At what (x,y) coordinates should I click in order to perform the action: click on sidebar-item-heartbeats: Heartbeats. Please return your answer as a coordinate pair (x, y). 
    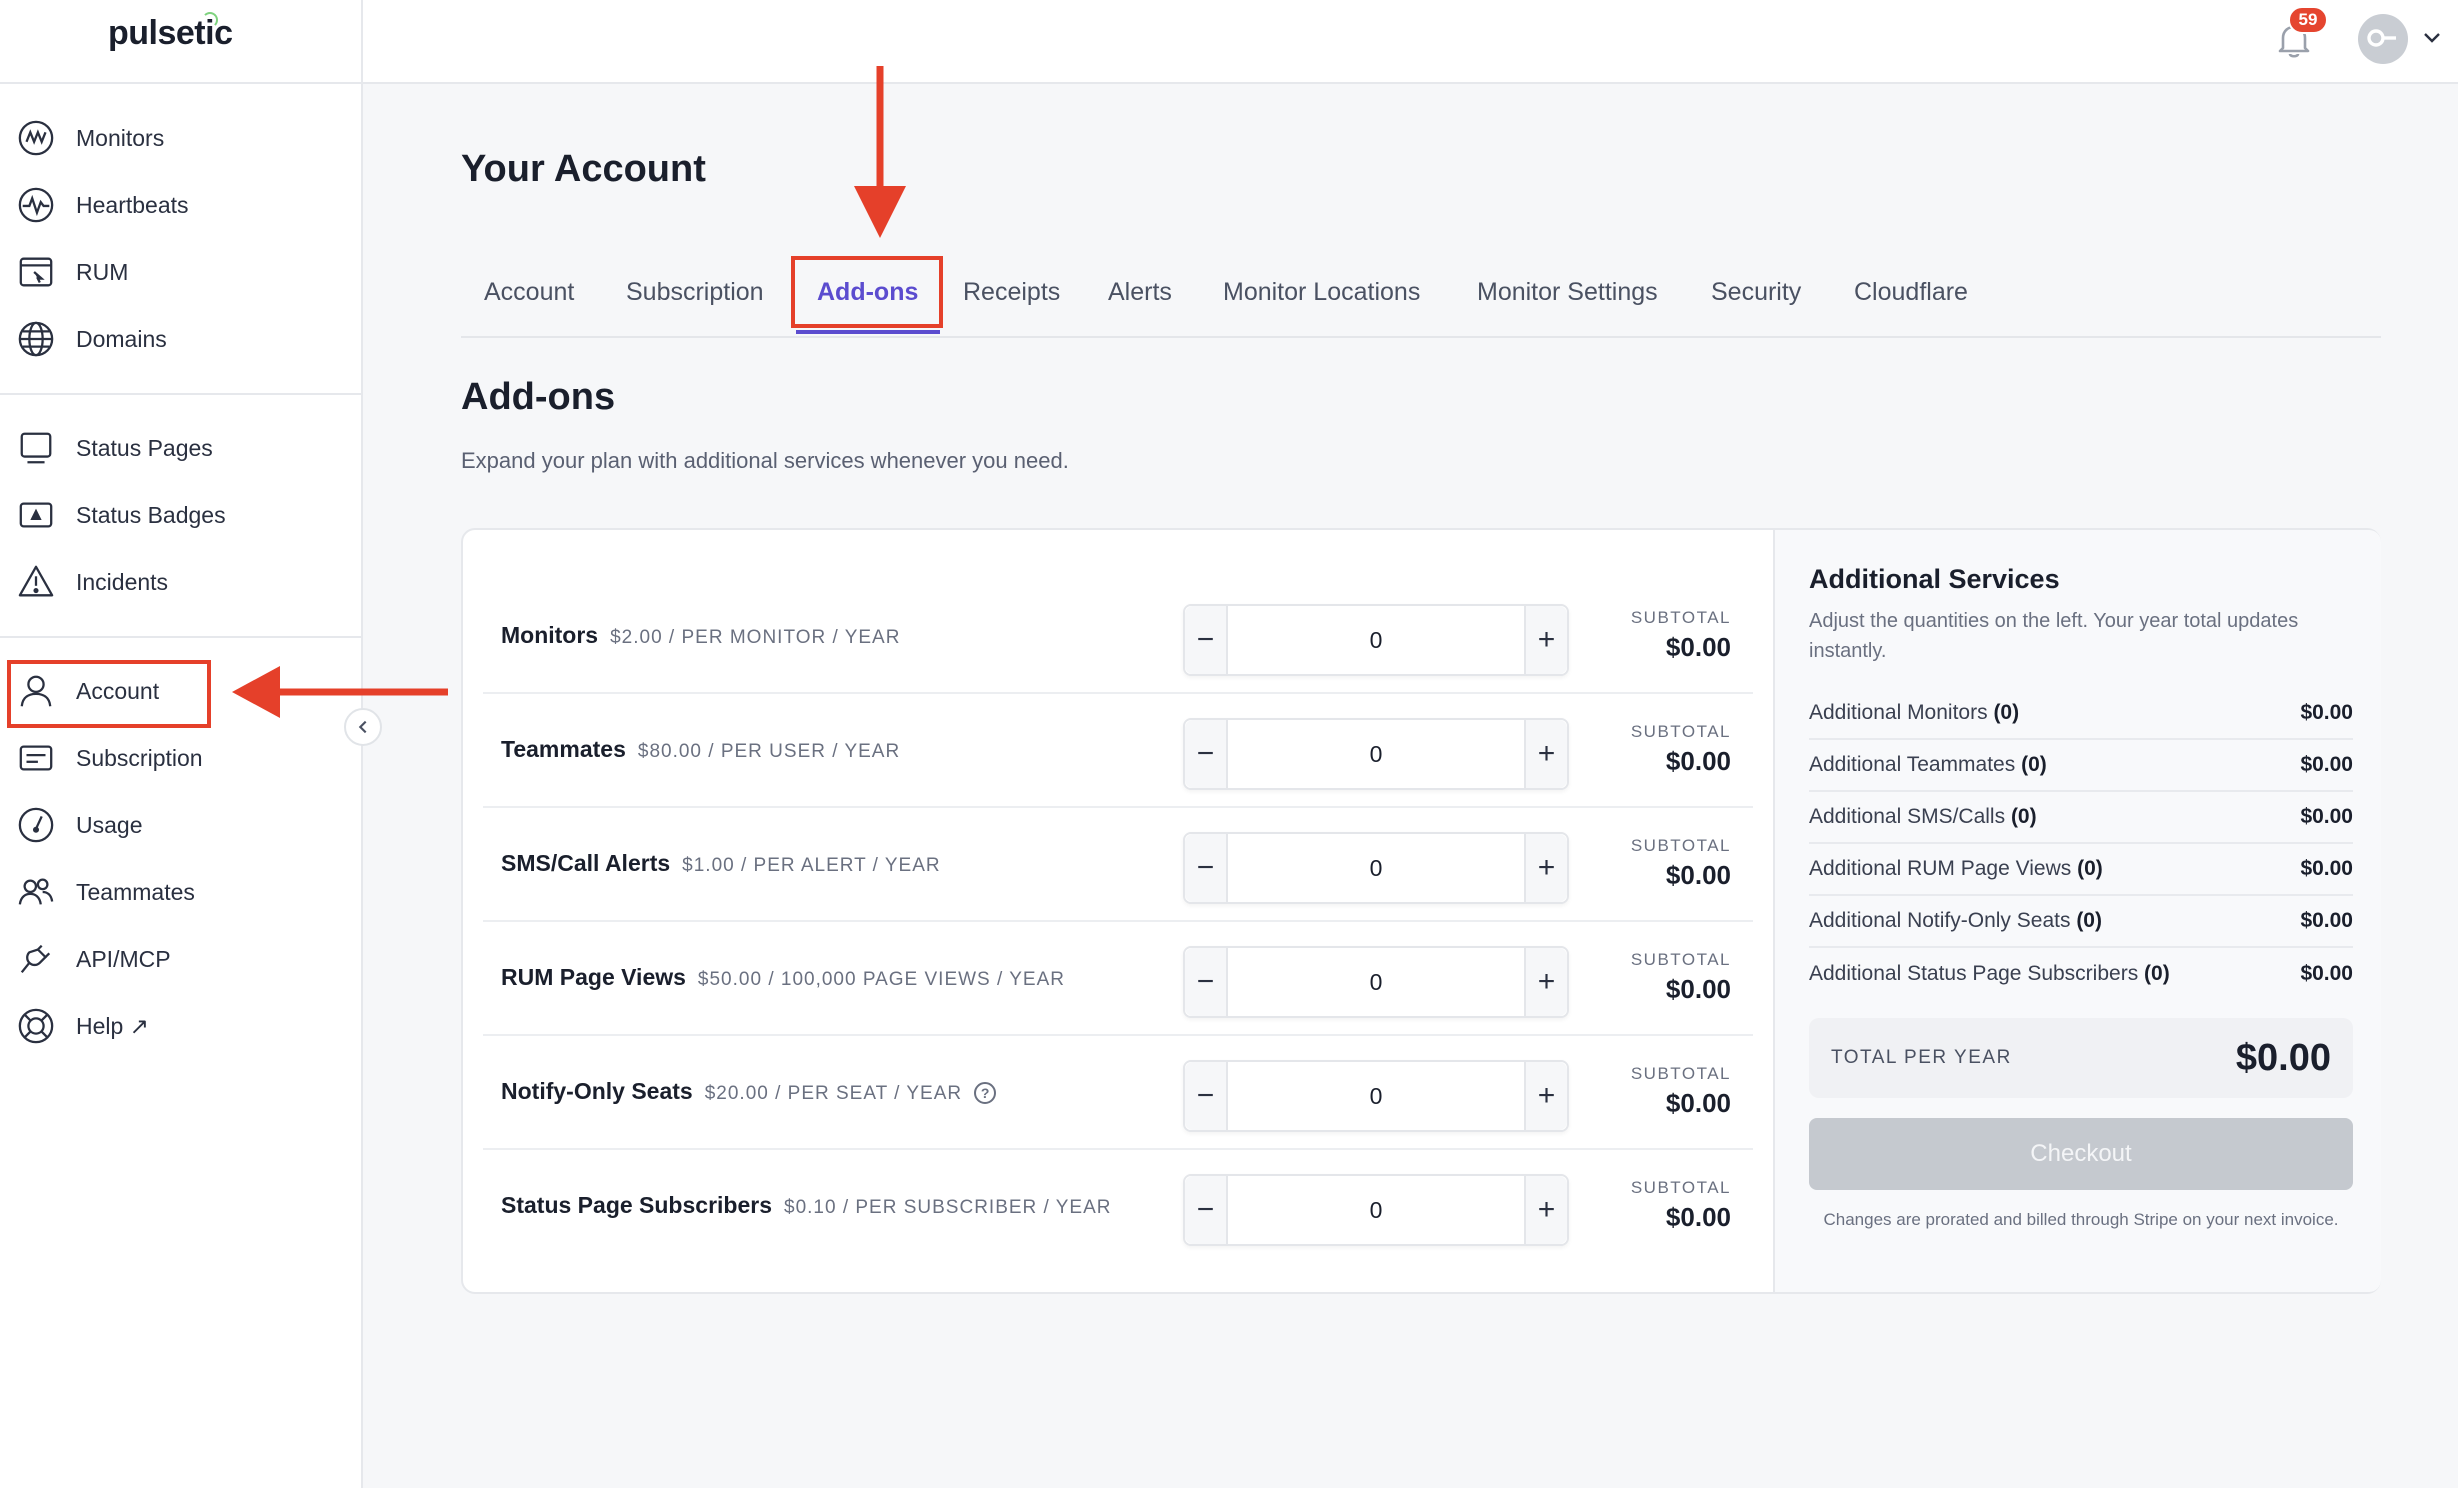
    Looking at the image, I should click on (181, 205).